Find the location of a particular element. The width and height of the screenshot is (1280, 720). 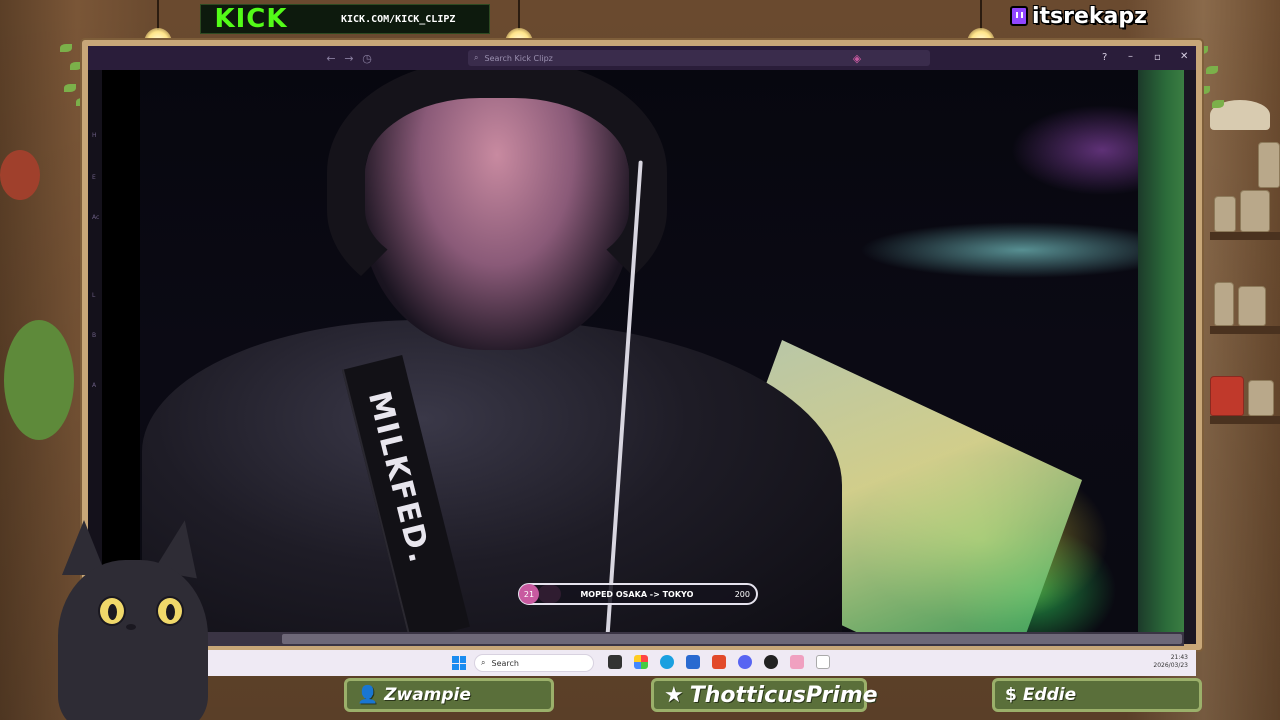

rail-item: Ac is located at coordinates (95, 217).